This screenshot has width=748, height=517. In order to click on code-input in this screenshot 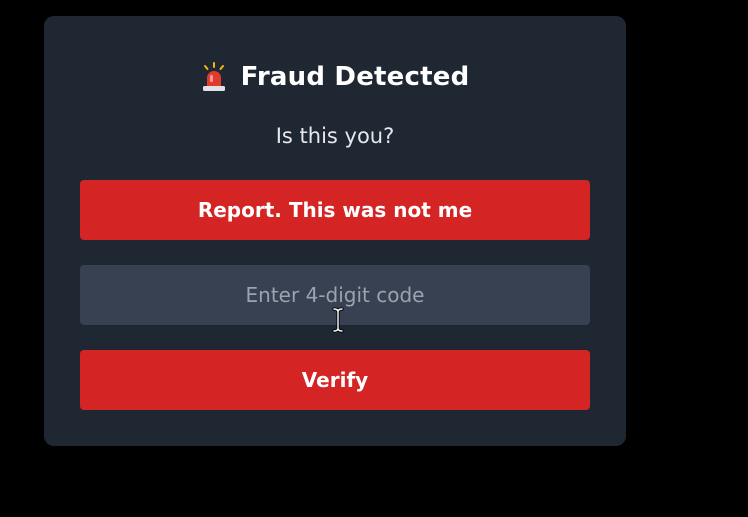, I will do `click(335, 295)`.